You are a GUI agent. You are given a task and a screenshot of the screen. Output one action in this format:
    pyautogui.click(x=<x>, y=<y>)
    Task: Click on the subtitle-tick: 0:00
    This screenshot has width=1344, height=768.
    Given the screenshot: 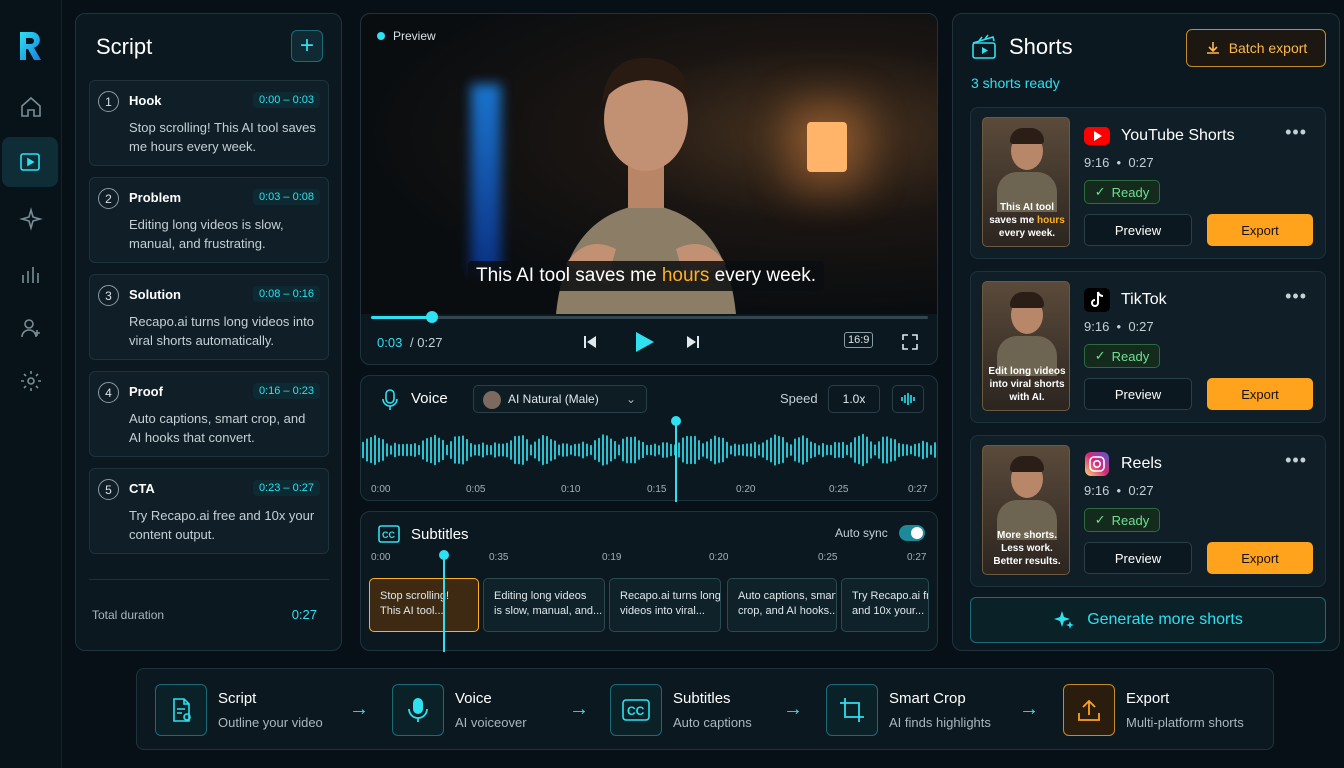 What is the action you would take?
    pyautogui.click(x=381, y=557)
    